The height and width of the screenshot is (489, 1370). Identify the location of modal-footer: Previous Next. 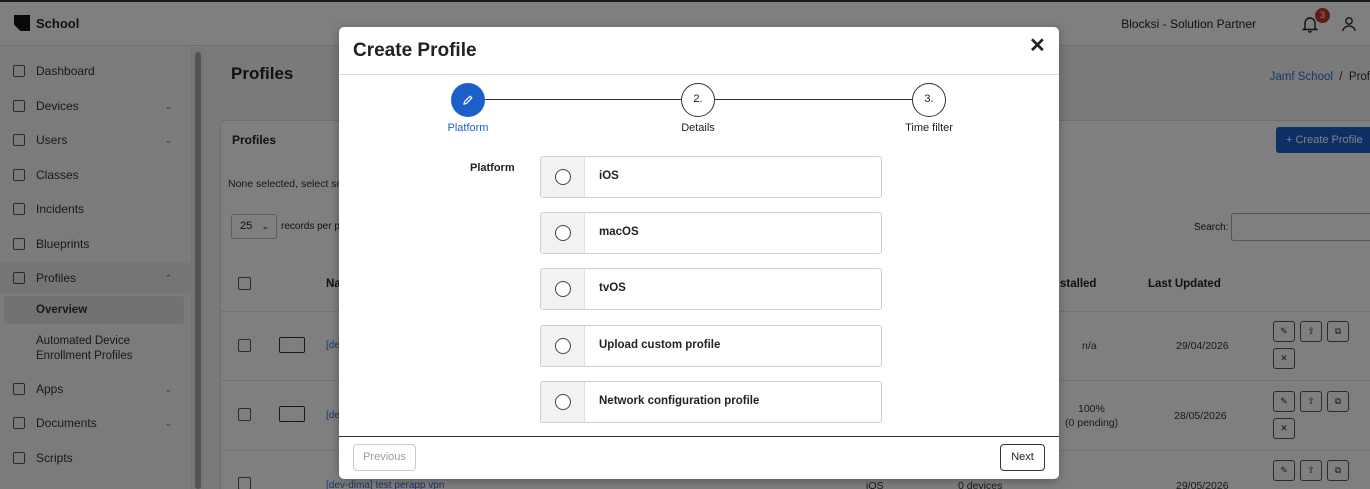
(699, 457).